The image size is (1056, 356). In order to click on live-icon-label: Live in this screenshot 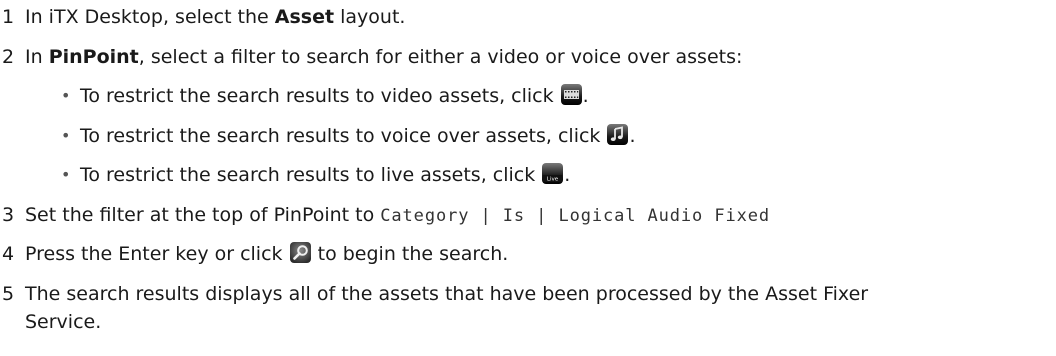, I will do `click(553, 180)`.